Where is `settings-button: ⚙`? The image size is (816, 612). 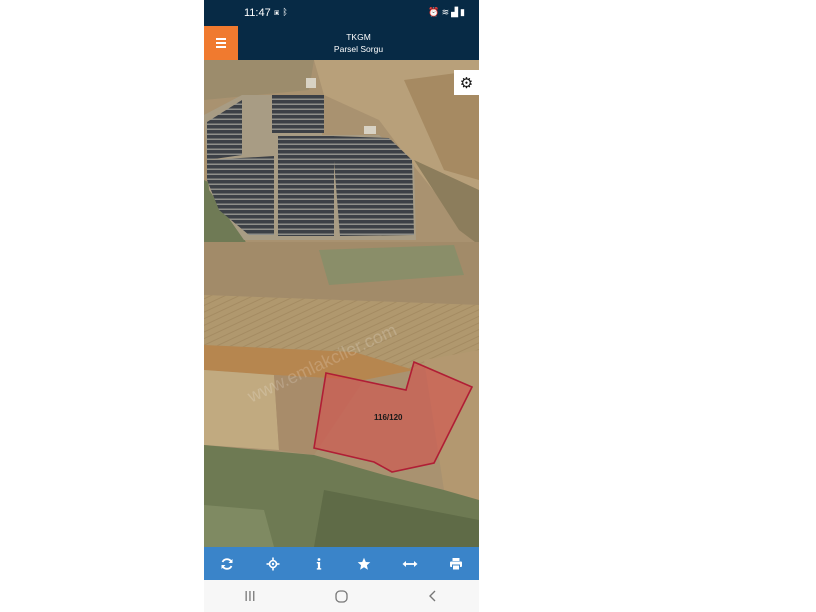 settings-button: ⚙ is located at coordinates (466, 82).